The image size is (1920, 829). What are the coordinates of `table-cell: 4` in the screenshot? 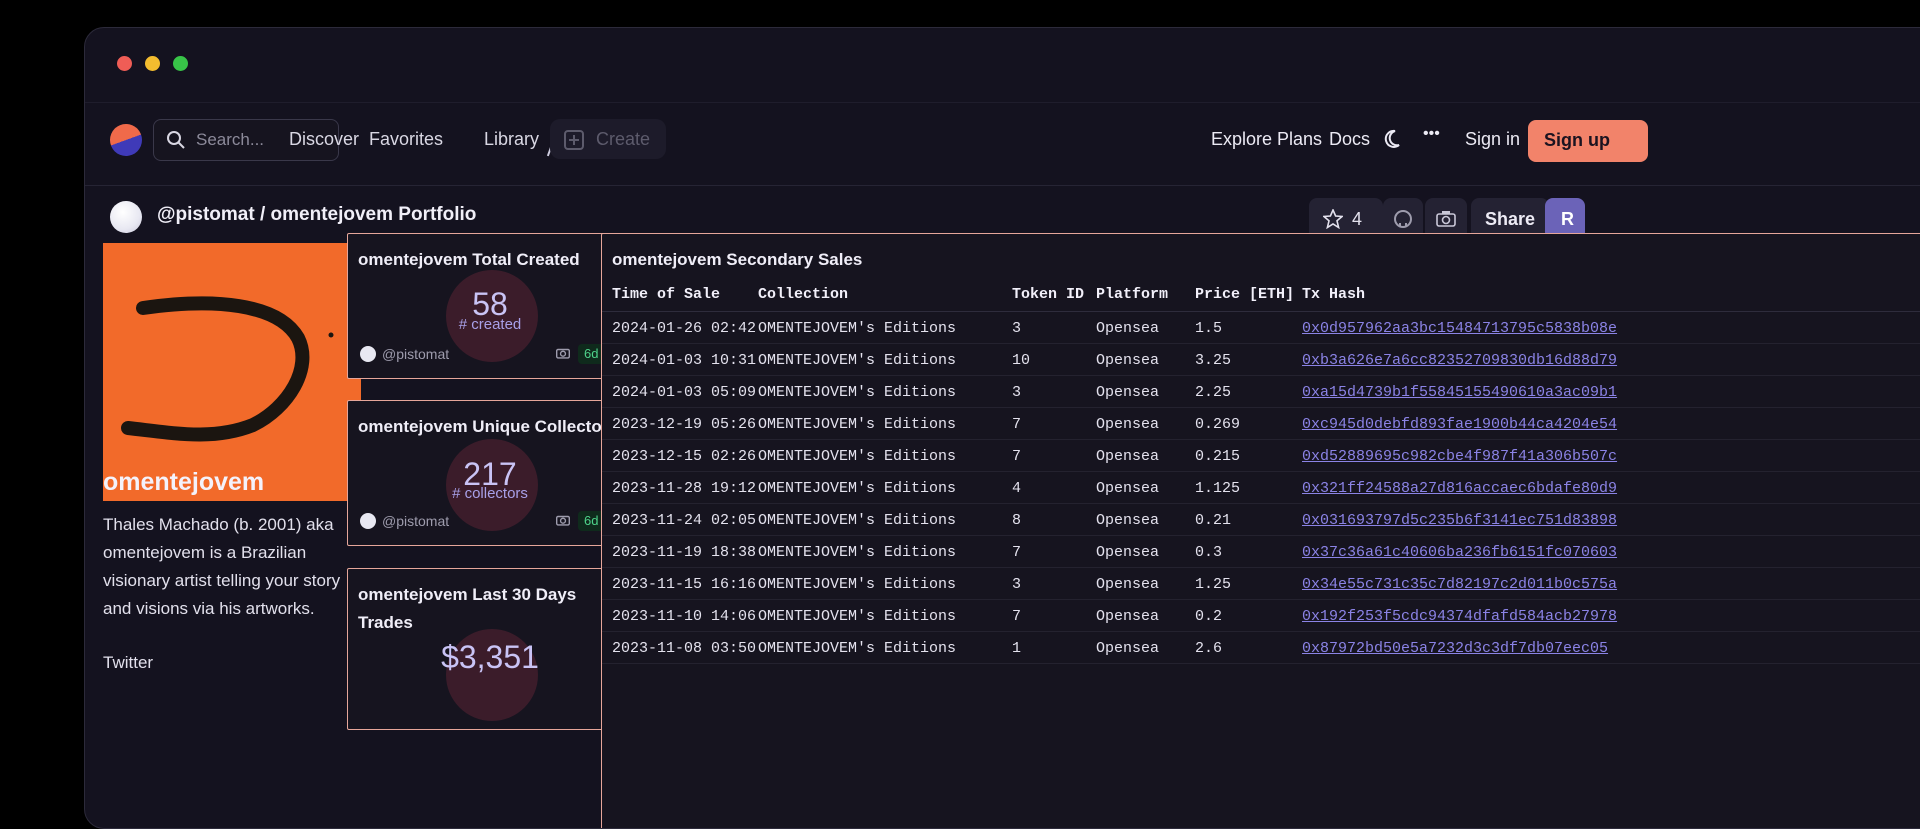 It's located at (1017, 488).